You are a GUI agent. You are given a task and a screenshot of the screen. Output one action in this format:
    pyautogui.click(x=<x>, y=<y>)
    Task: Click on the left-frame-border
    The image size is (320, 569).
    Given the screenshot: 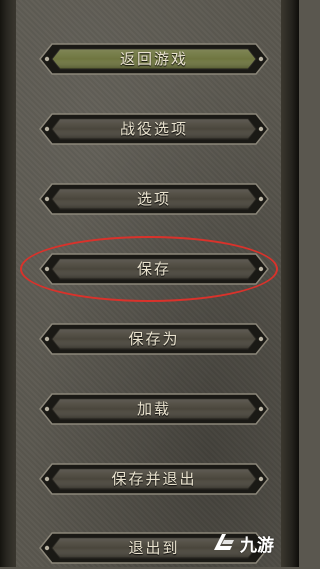 What is the action you would take?
    pyautogui.click(x=8, y=283)
    